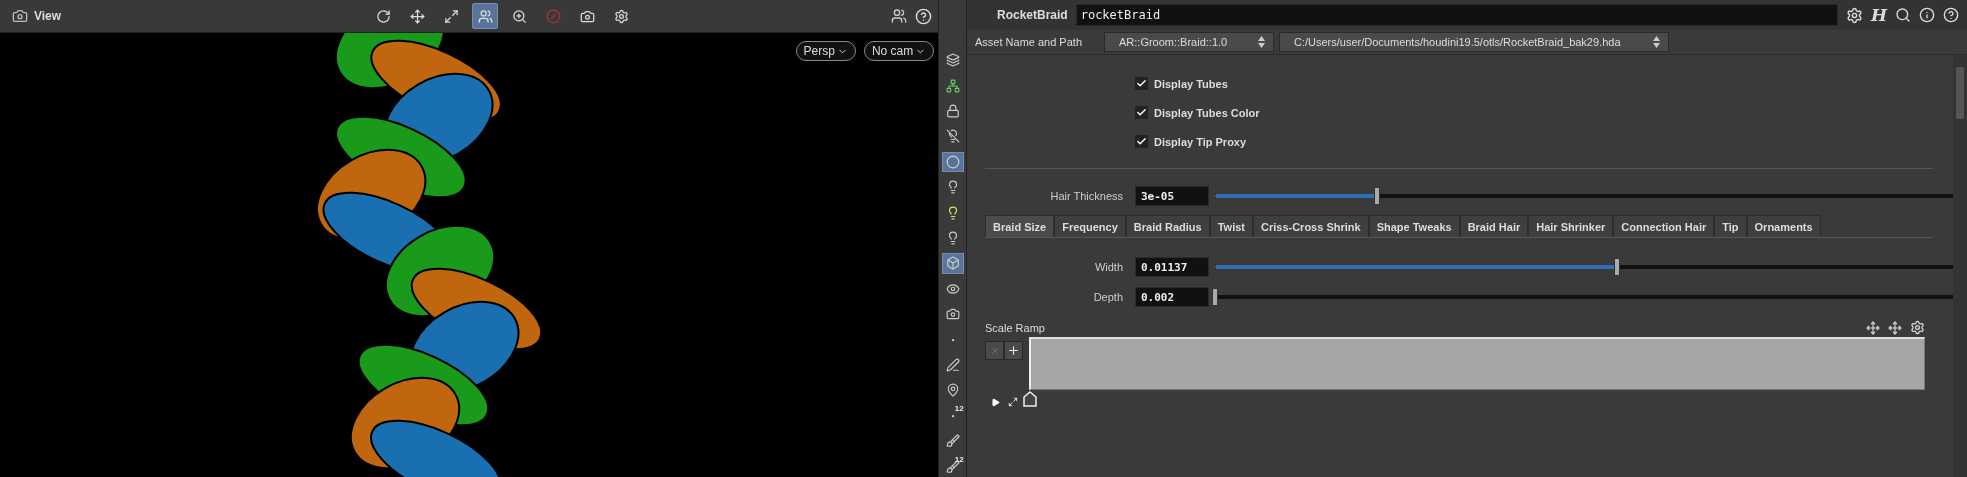 This screenshot has height=477, width=1967. I want to click on logo: H, so click(1878, 15).